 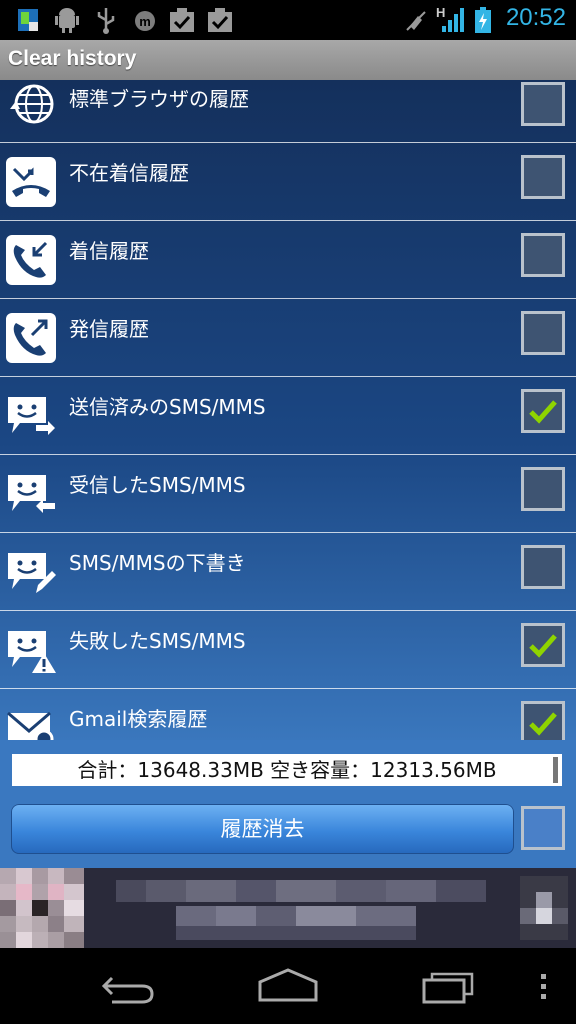 What do you see at coordinates (109, 251) in the screenshot?
I see `list-item-label: 着信履歴` at bounding box center [109, 251].